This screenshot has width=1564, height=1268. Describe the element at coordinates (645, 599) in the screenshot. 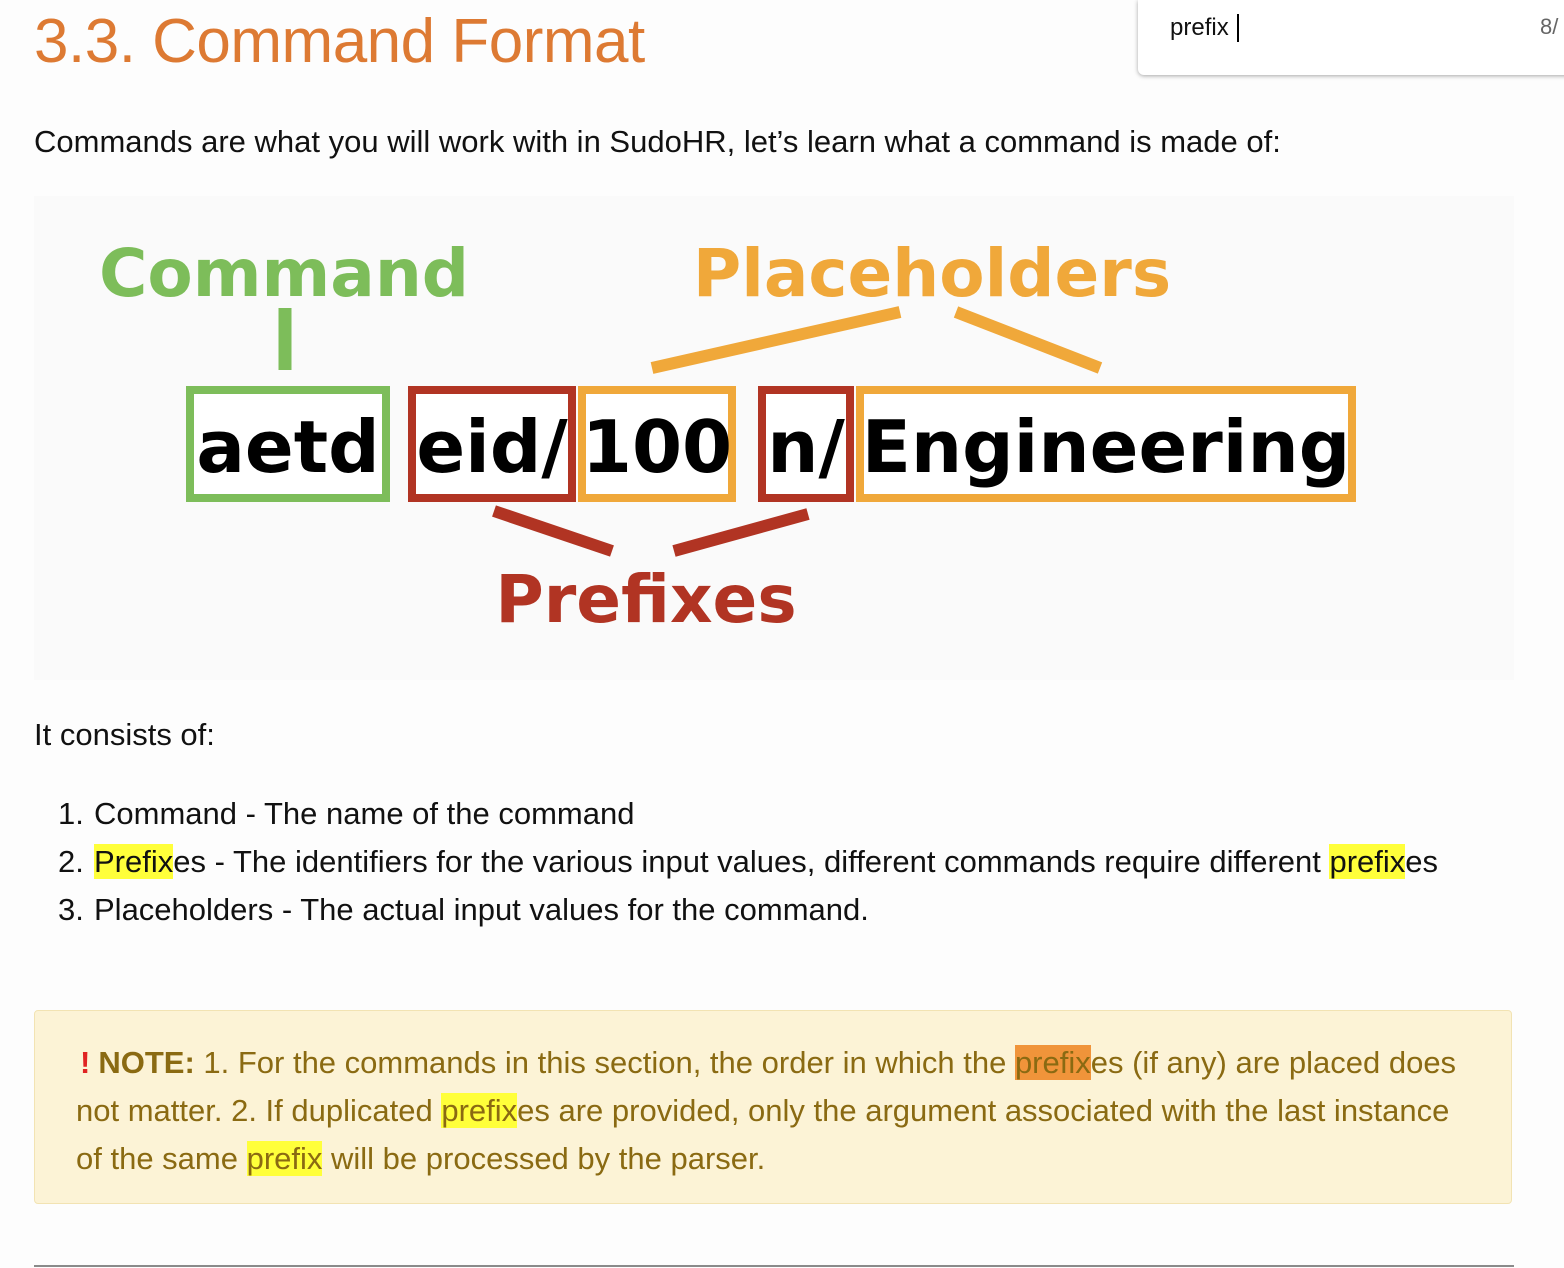

I see `label-prefixes: Prefixes` at that location.